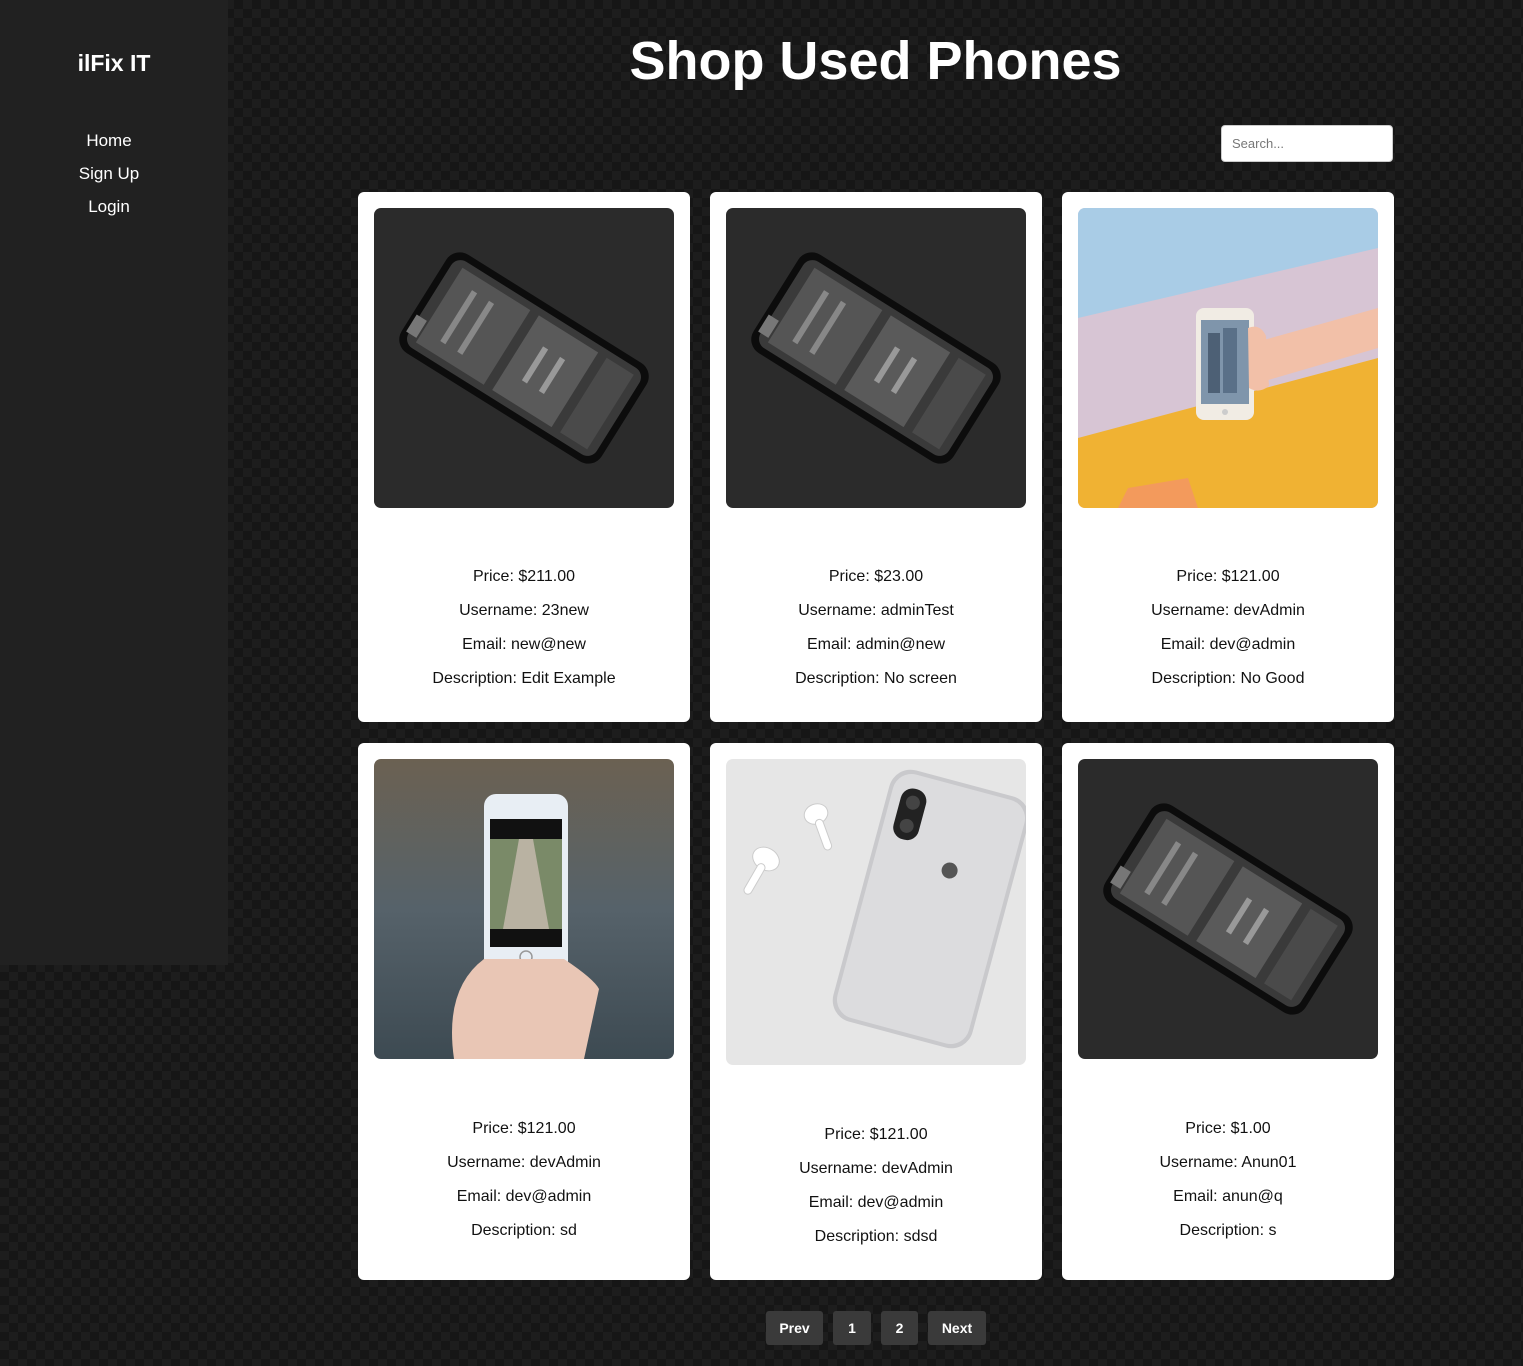 This screenshot has height=1366, width=1523. Describe the element at coordinates (524, 678) in the screenshot. I see `listing-description: Description: Edit Example` at that location.